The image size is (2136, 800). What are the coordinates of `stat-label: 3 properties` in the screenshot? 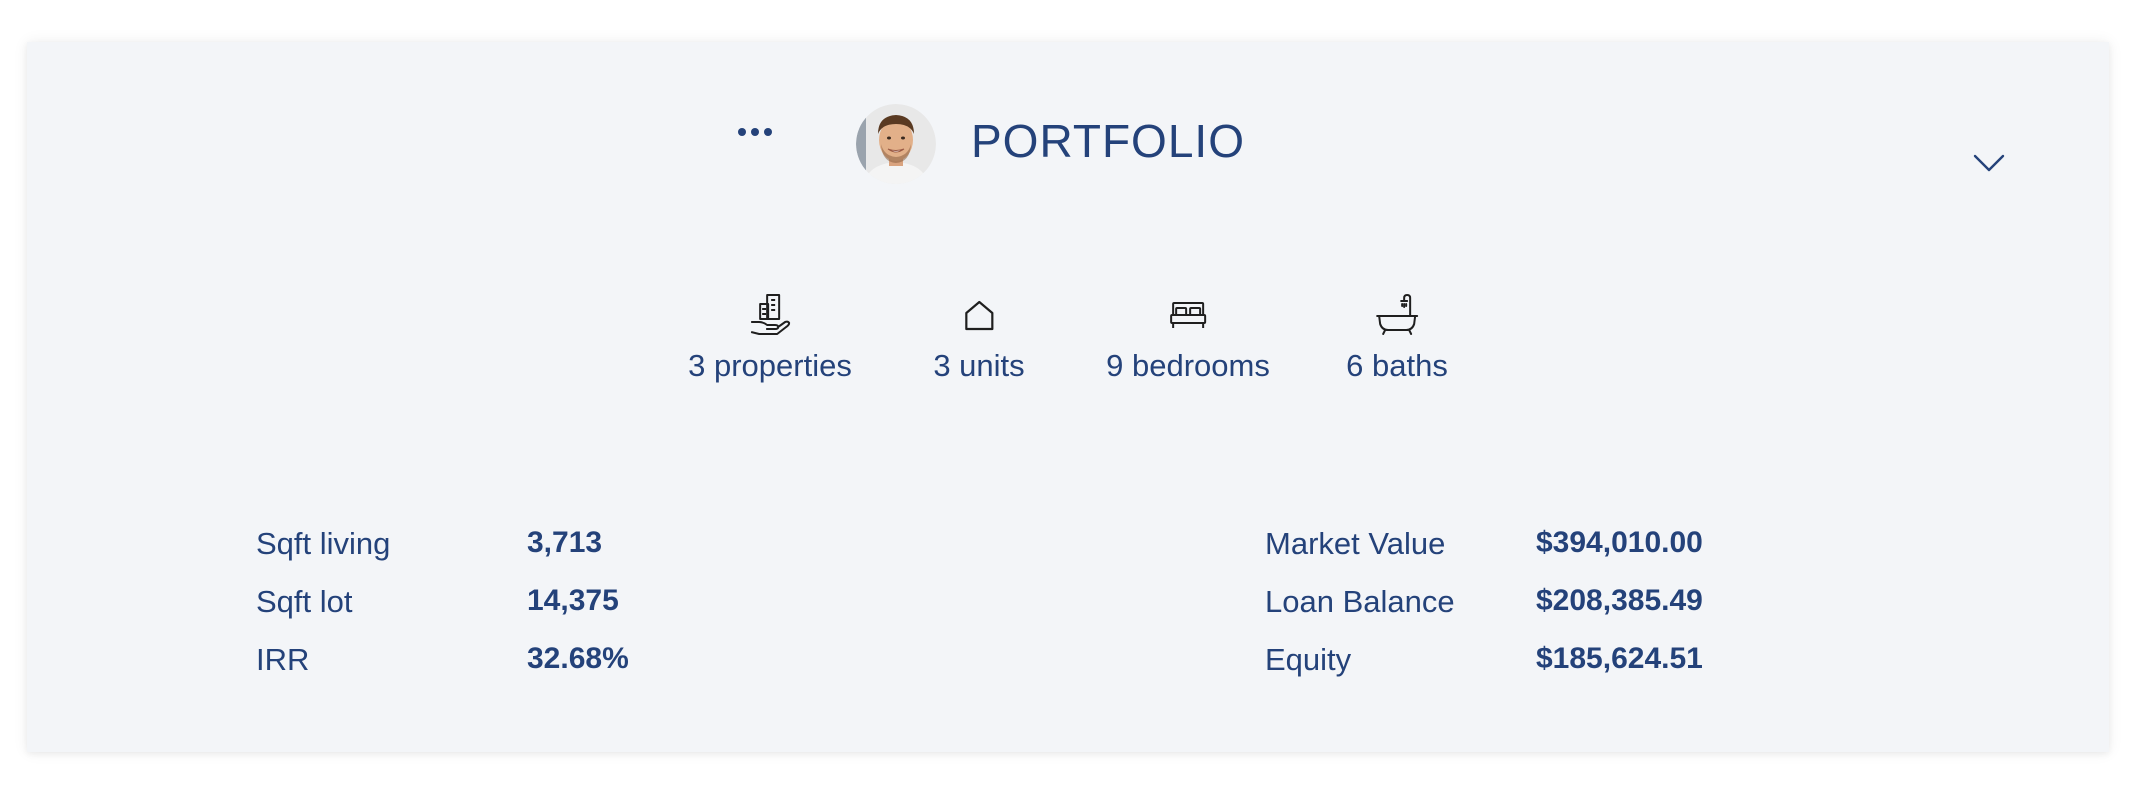 It's located at (770, 365).